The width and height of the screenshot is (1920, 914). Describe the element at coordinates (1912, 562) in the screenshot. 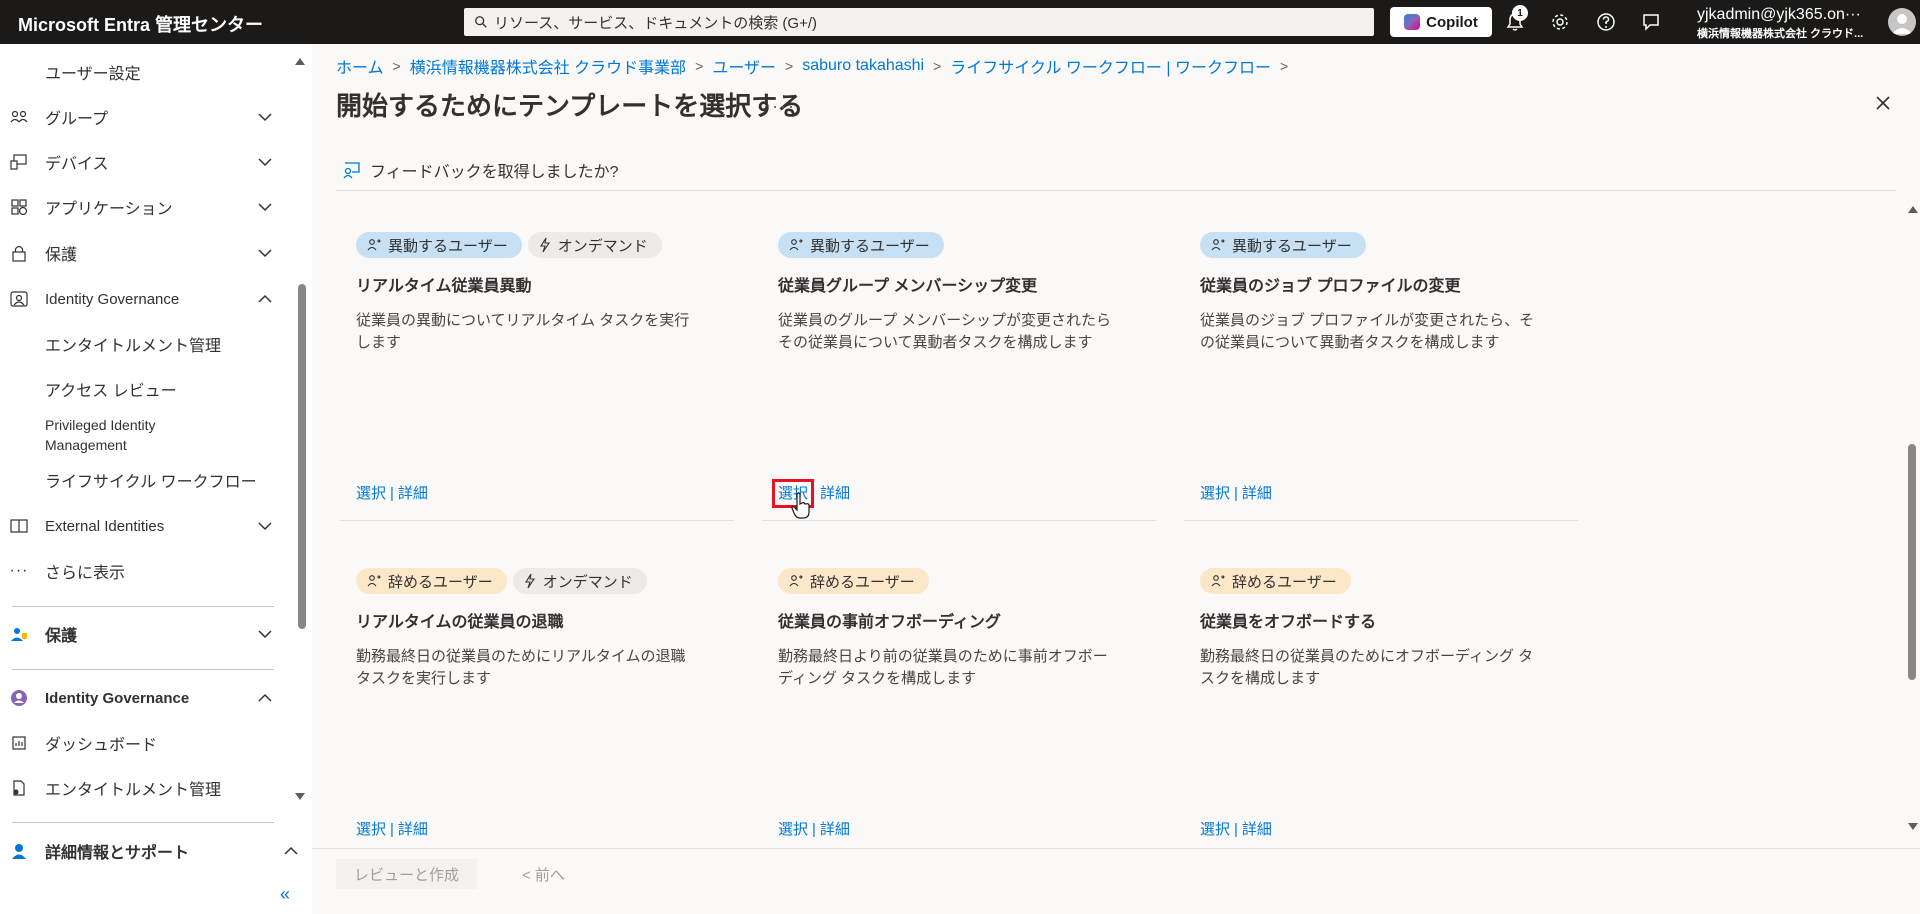

I see `main-scrollbar-thumb` at that location.